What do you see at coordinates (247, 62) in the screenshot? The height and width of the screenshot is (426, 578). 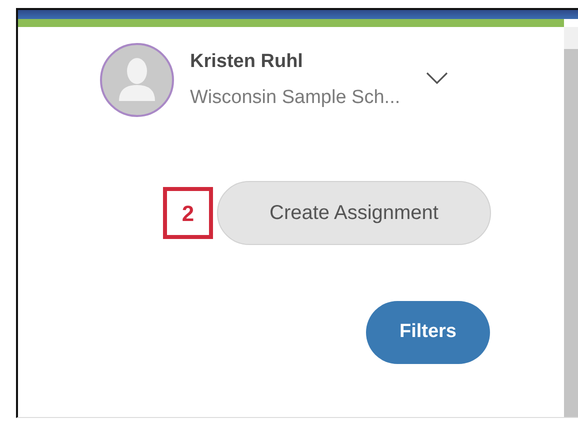 I see `user-name: Kristen Ruhl` at bounding box center [247, 62].